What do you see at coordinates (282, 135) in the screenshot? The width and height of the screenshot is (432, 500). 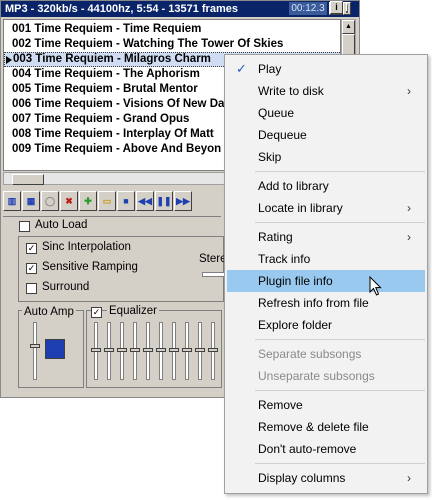 I see `menu-item-label: Dequeue` at bounding box center [282, 135].